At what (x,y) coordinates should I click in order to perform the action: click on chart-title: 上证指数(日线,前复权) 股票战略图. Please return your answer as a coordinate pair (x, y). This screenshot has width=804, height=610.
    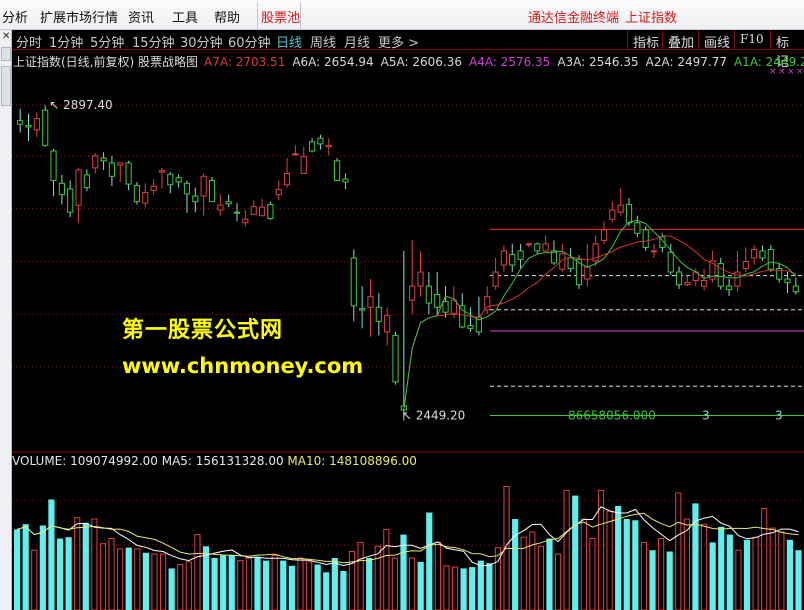
    Looking at the image, I should click on (105, 62).